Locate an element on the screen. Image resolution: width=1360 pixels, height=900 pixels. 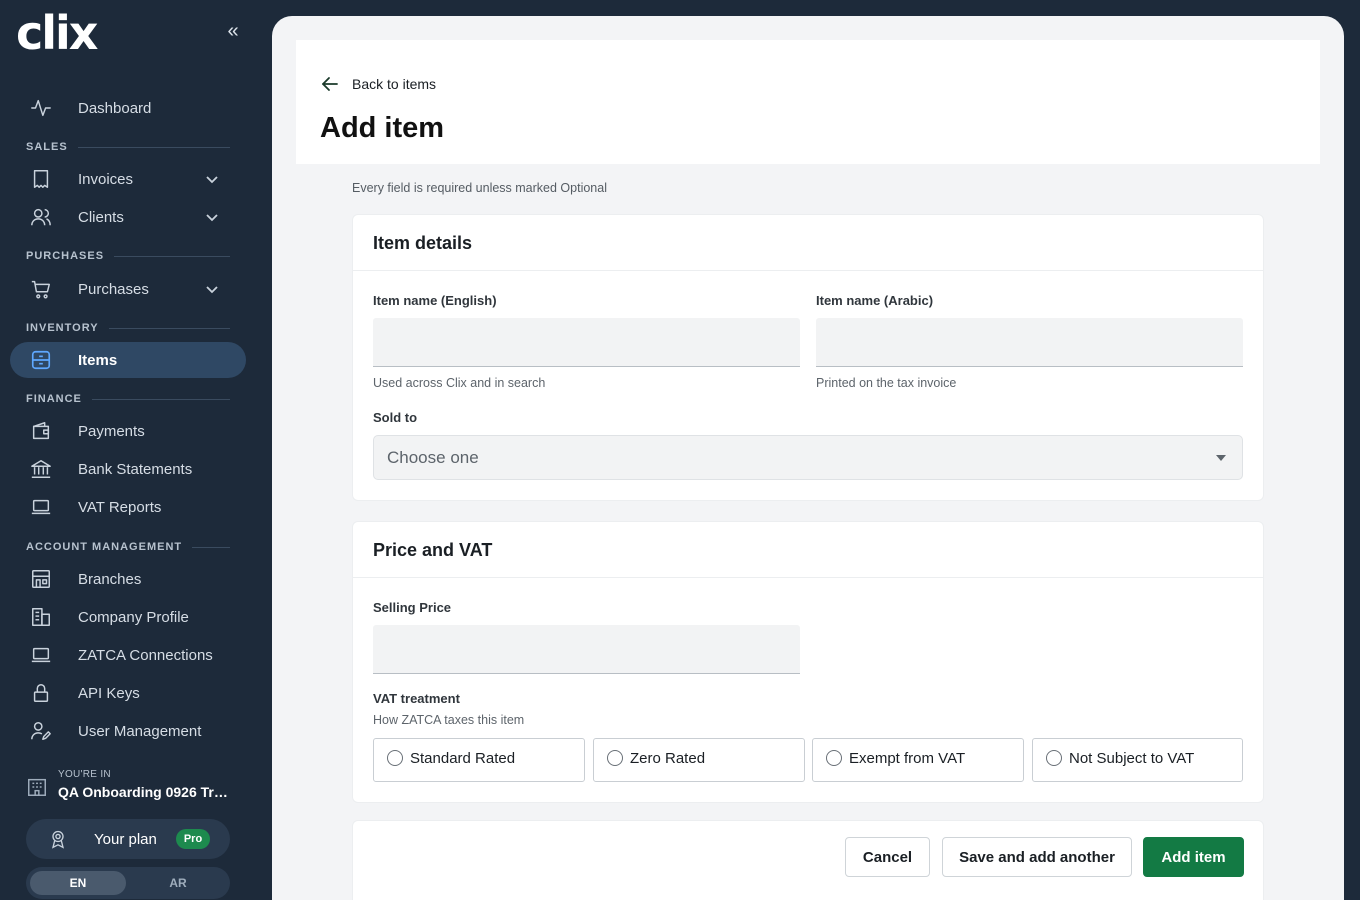
cancel-button: Cancel is located at coordinates (887, 857).